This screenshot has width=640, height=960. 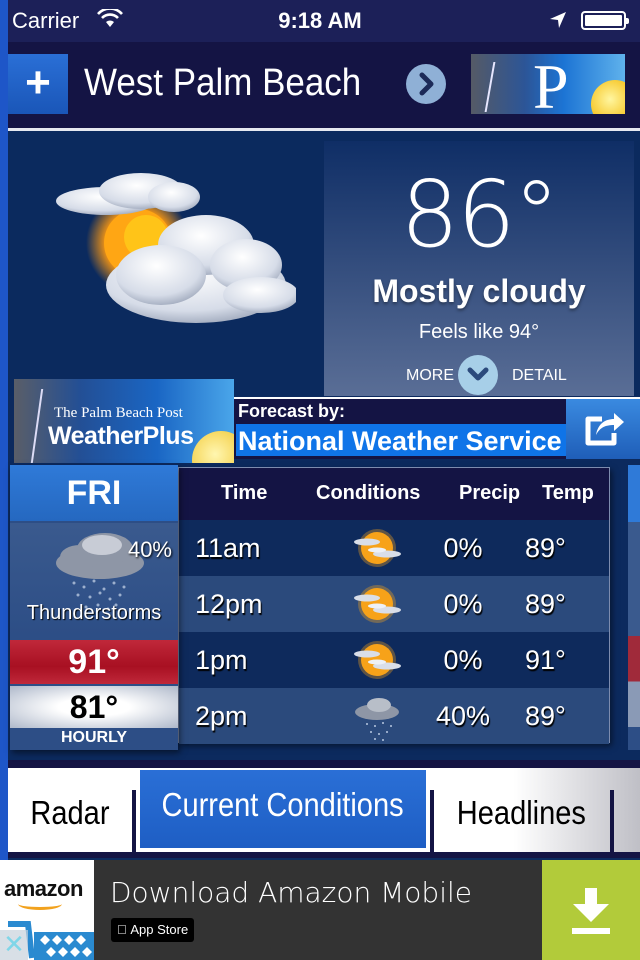 I want to click on day-name: FRI, so click(x=94, y=493).